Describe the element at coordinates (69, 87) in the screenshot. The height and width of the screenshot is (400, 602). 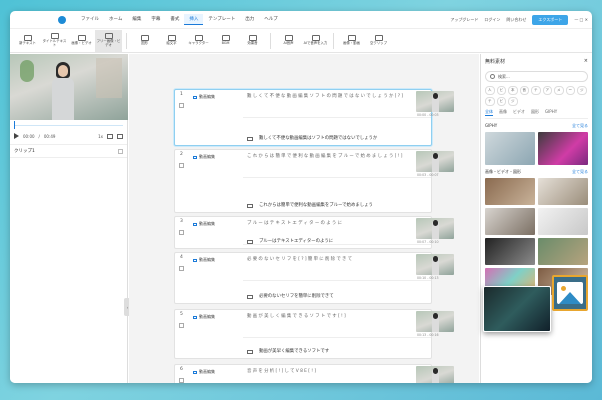
I see `video-preview` at that location.